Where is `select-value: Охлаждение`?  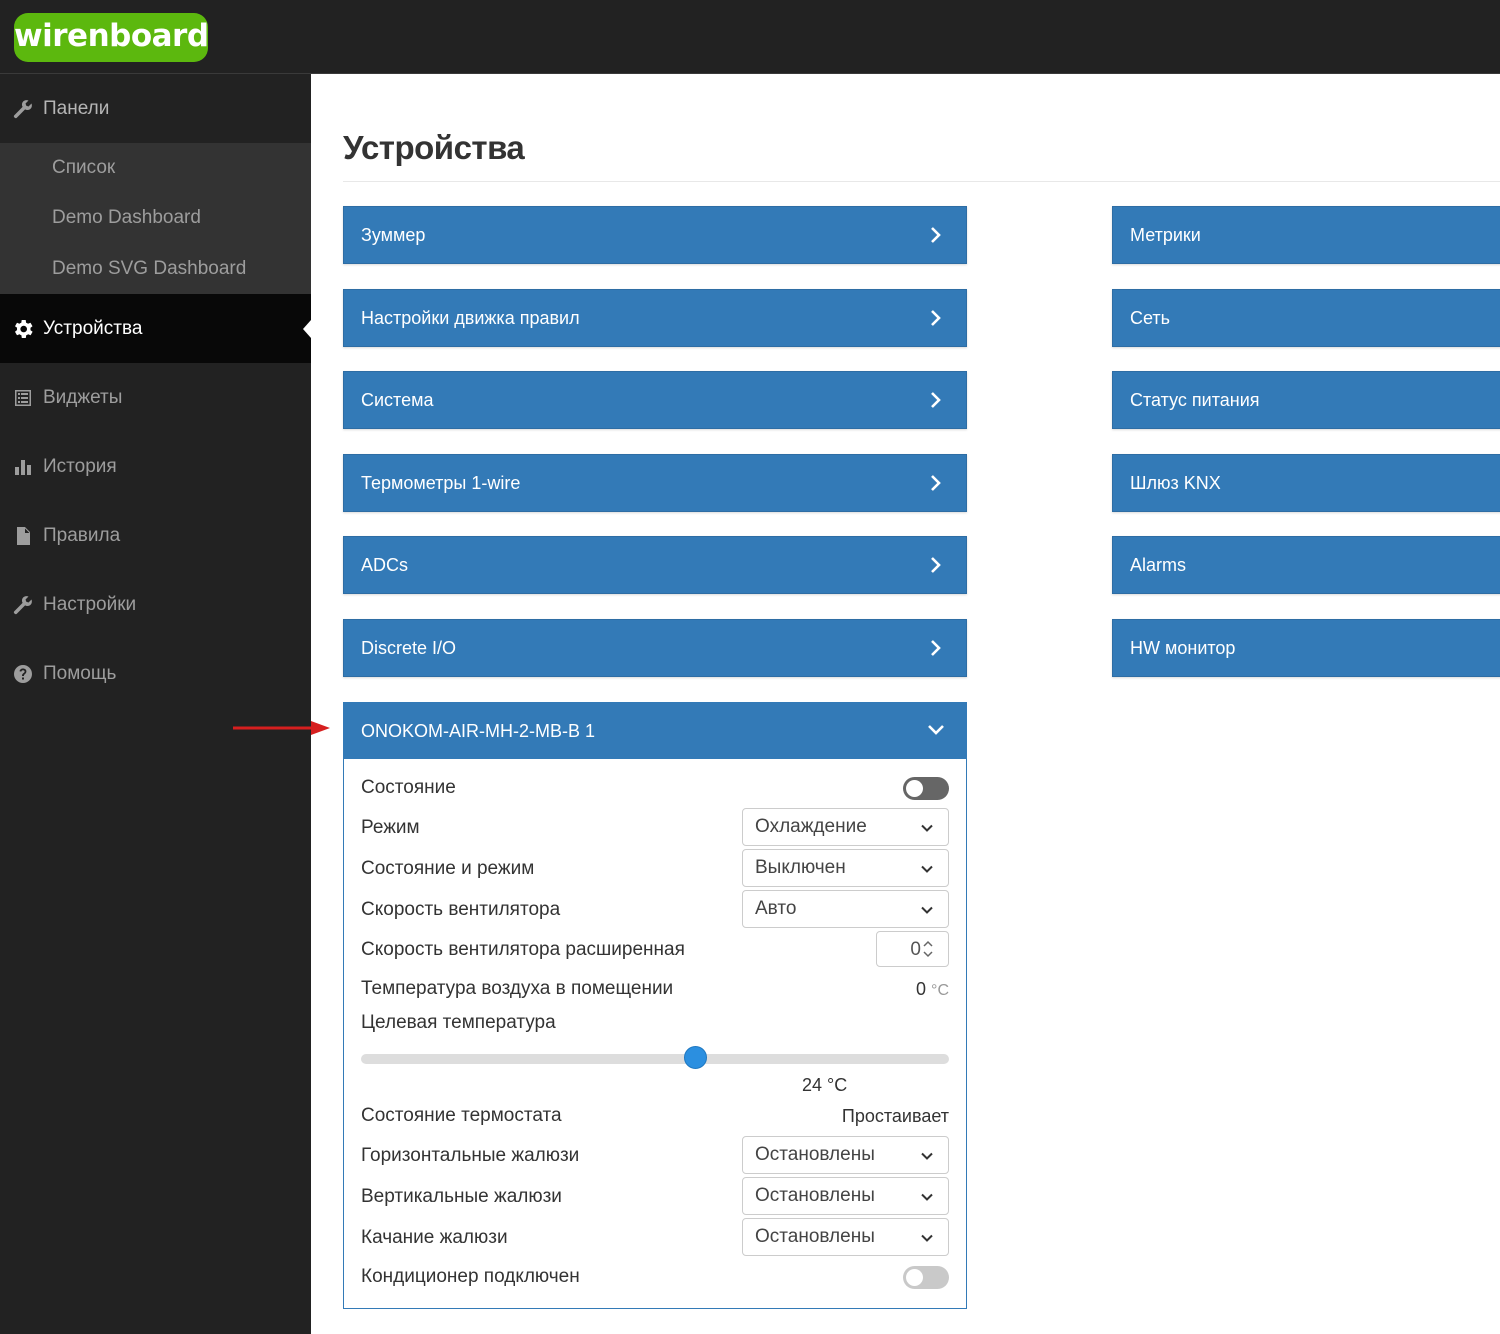
select-value: Охлаждение is located at coordinates (811, 826).